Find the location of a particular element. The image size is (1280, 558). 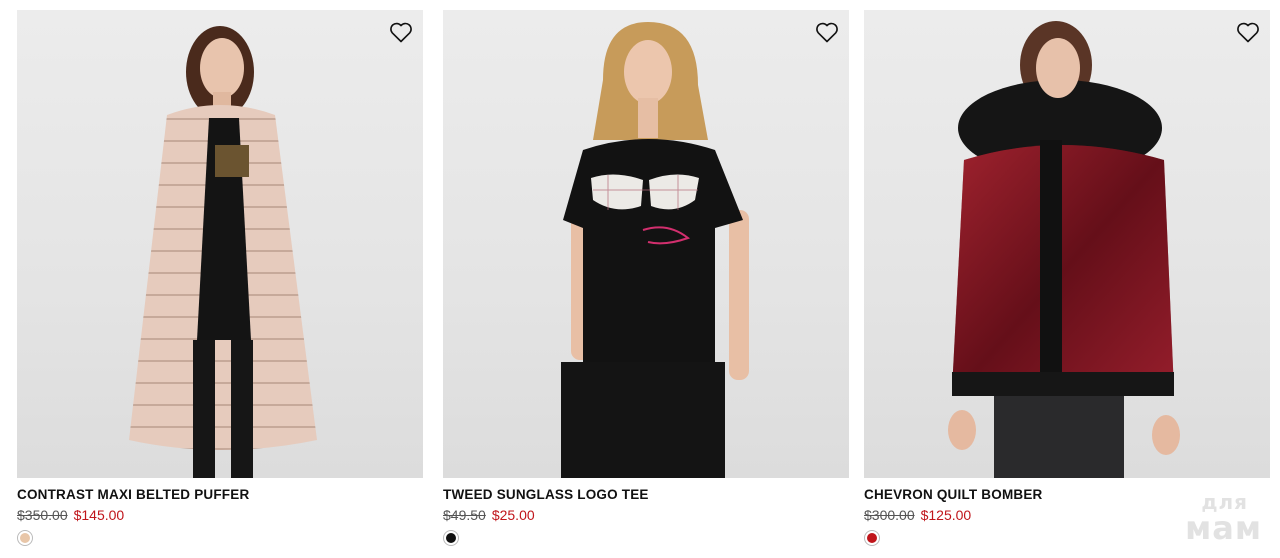

price-sale: $25.00 is located at coordinates (513, 515).